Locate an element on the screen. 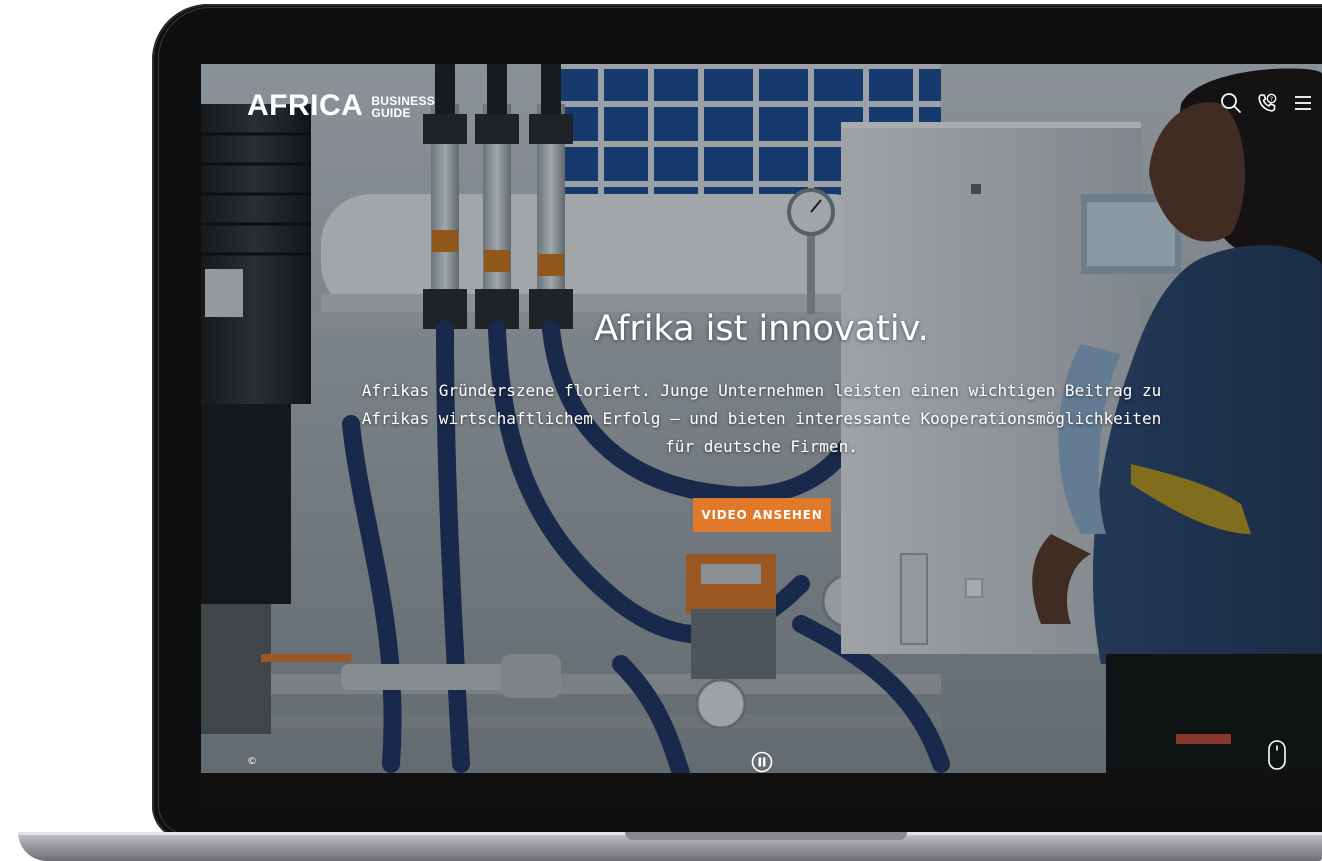 The height and width of the screenshot is (861, 1322). watch-video-button: VIDEO ANSEHEN is located at coordinates (762, 515).